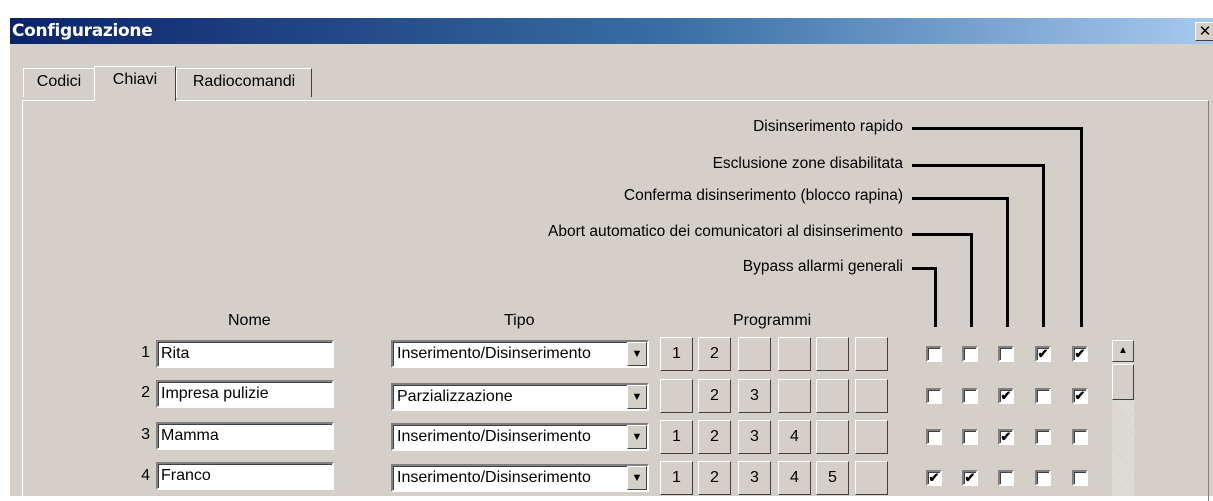 The width and height of the screenshot is (1213, 501). What do you see at coordinates (1123, 418) in the screenshot?
I see `vertical-scrollbar: ▲` at bounding box center [1123, 418].